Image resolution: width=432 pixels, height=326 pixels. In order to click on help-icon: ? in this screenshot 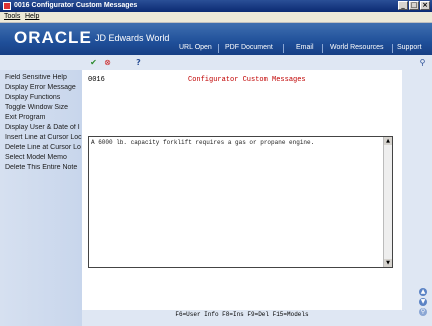, I will do `click(138, 62)`.